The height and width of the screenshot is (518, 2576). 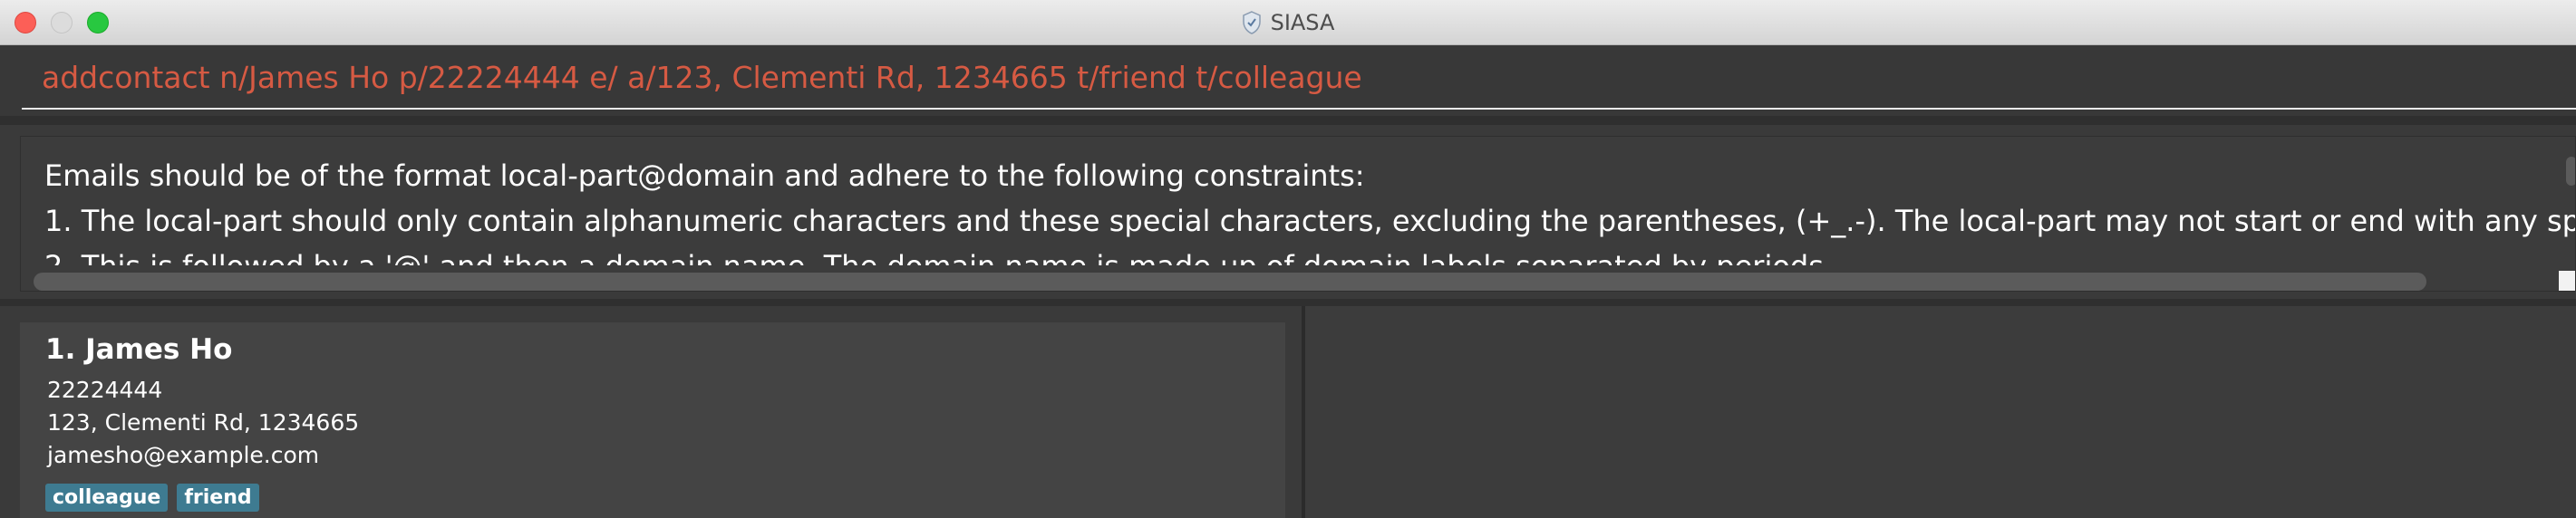 What do you see at coordinates (1299, 109) in the screenshot?
I see `command-input-underline` at bounding box center [1299, 109].